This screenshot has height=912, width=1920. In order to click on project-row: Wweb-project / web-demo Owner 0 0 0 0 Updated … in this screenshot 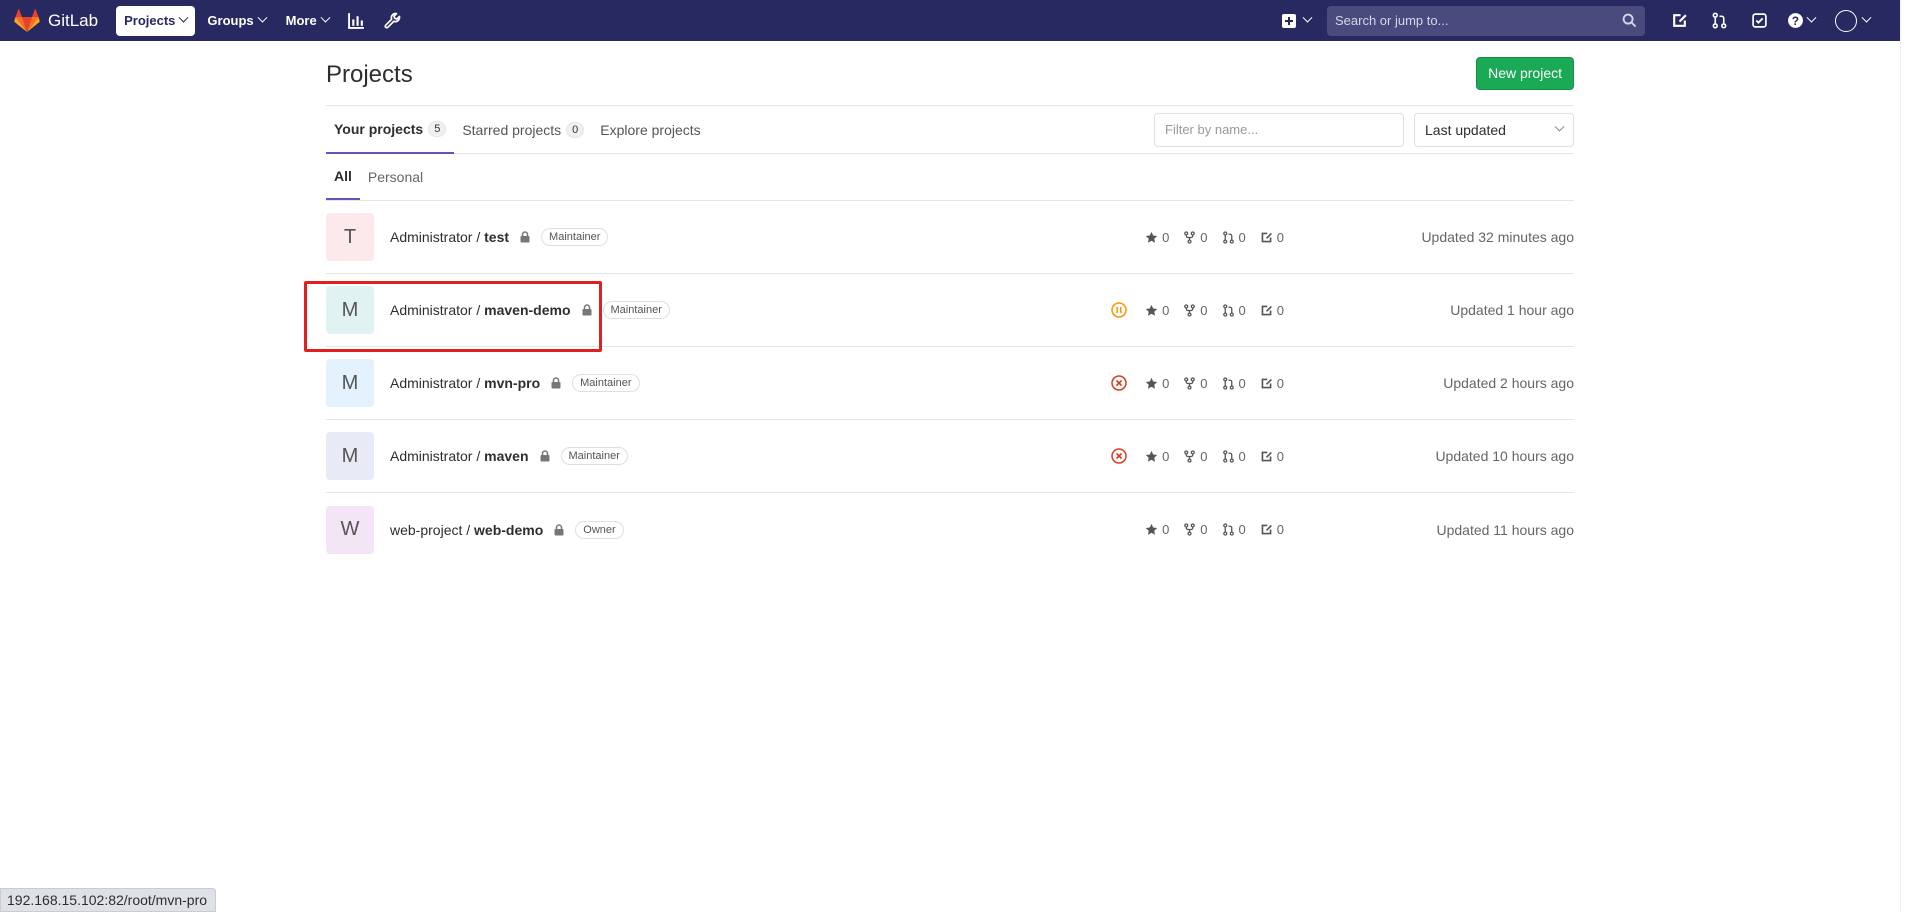, I will do `click(950, 529)`.